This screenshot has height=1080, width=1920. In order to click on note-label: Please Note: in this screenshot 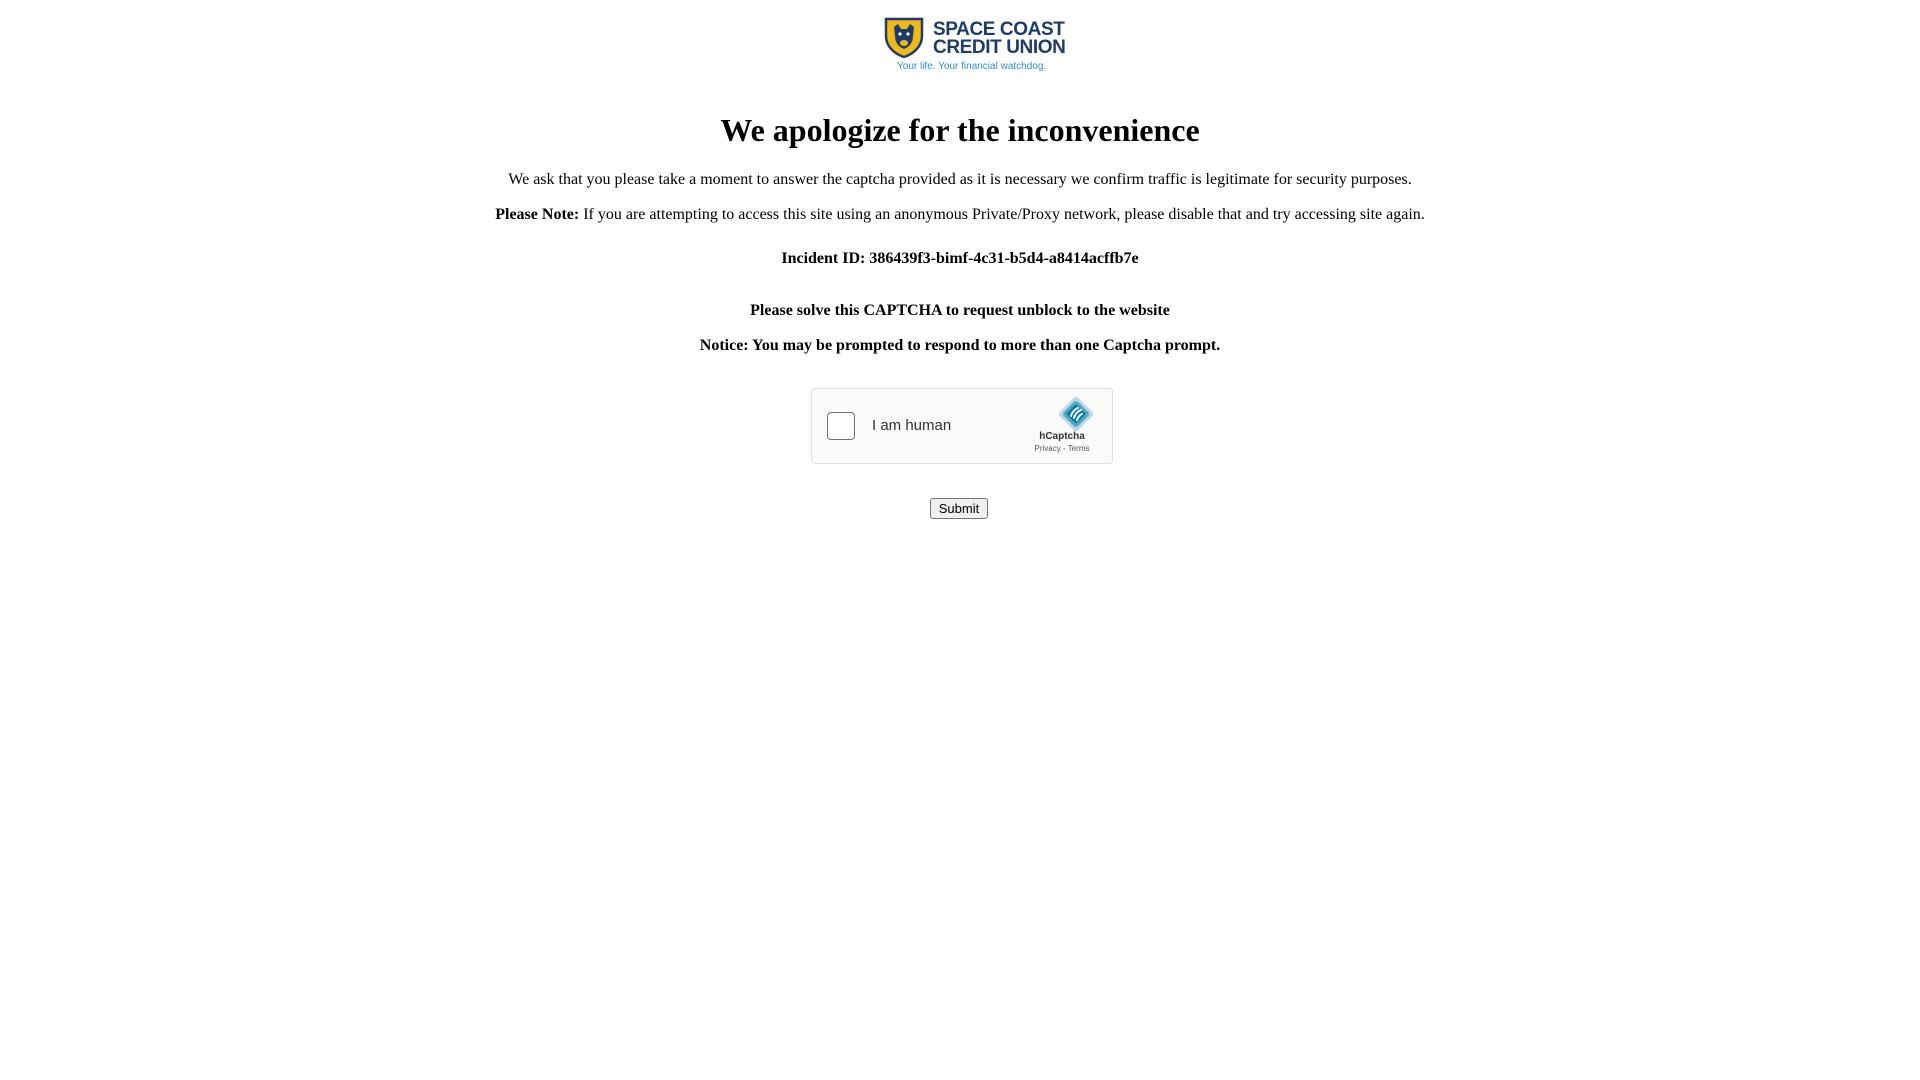, I will do `click(537, 214)`.